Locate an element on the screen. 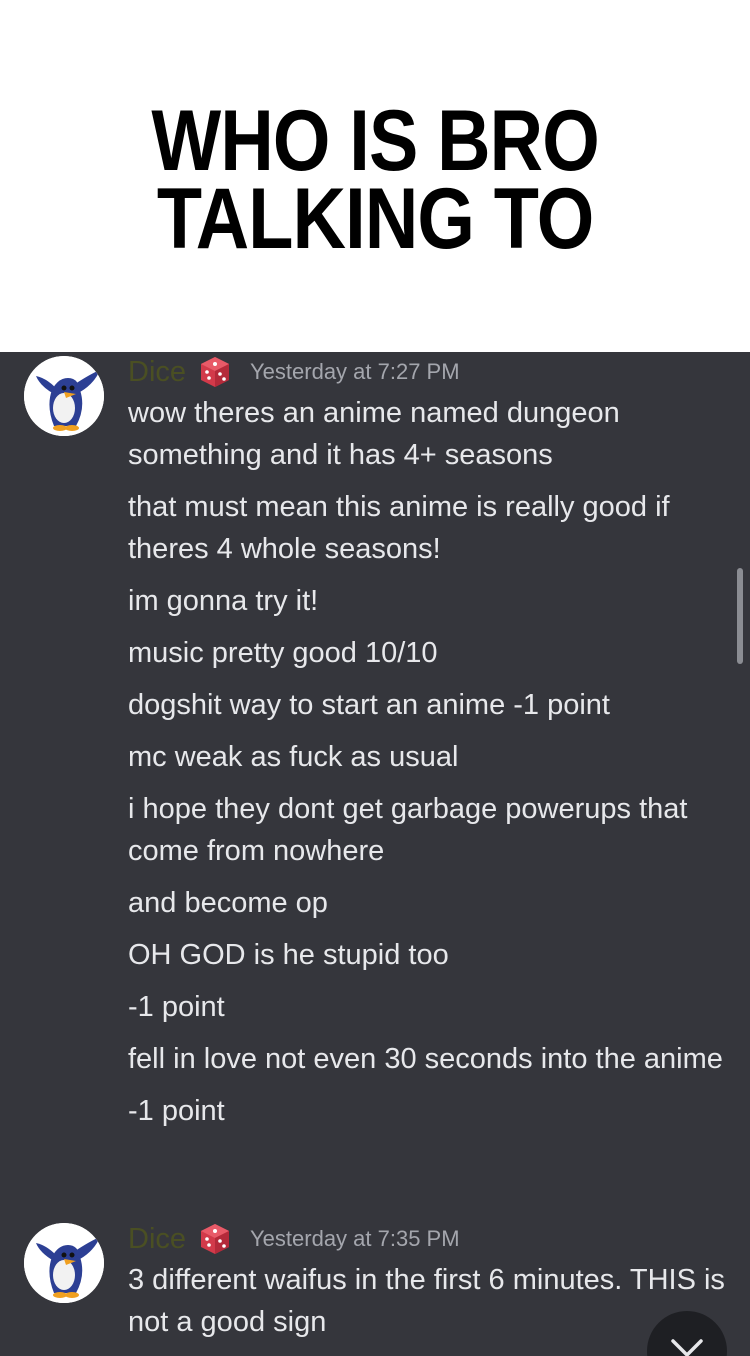 This screenshot has height=1356, width=750. message-header: Dice Yesterday at 7:35 PM is located at coordinates (294, 1239).